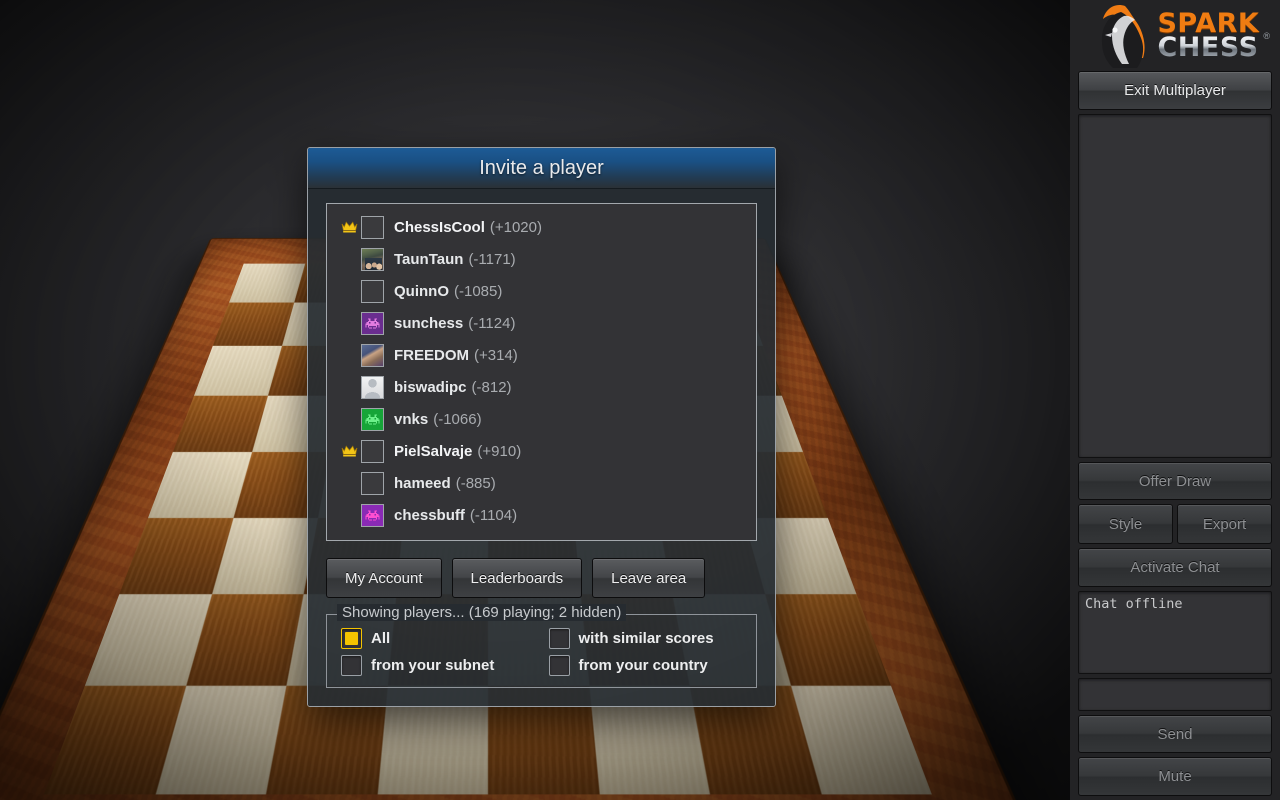  Describe the element at coordinates (541, 515) in the screenshot. I see `player-row: chessbuff (-1104)` at that location.